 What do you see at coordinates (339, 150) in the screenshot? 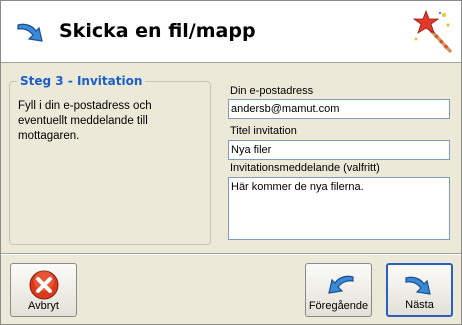
I see `invitation-title-field: Nya filer` at bounding box center [339, 150].